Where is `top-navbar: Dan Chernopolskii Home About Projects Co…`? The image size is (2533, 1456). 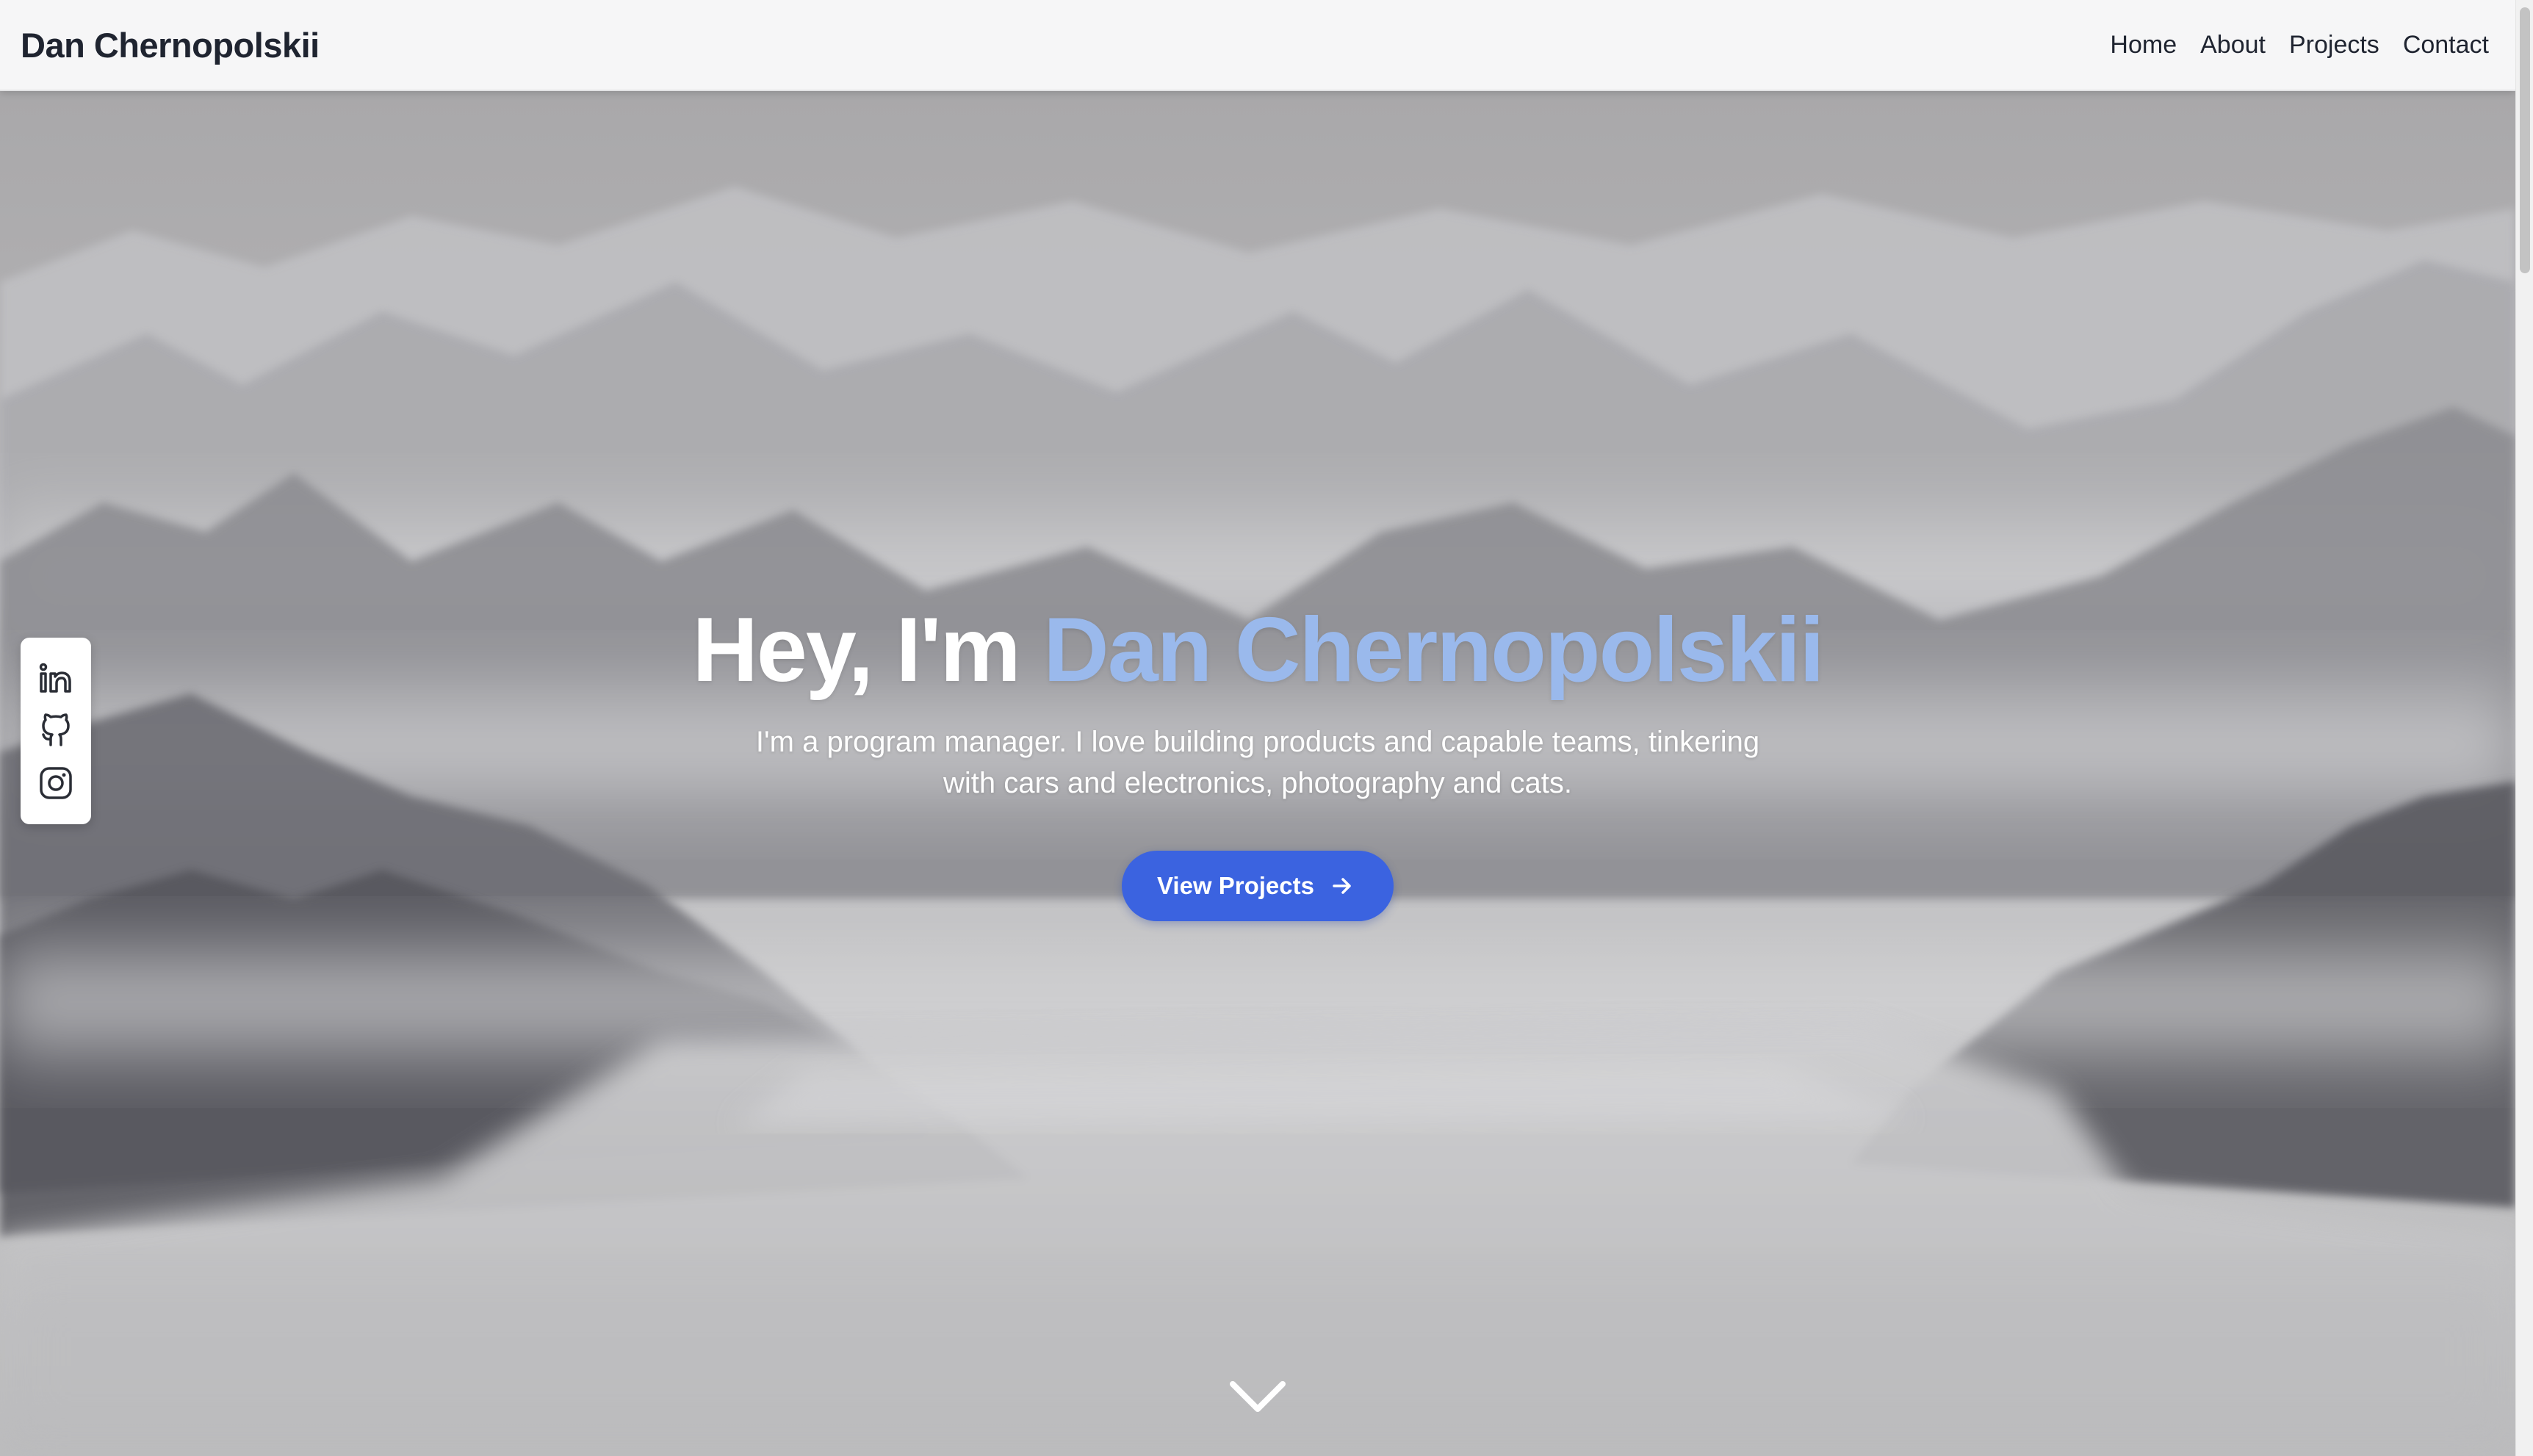
top-navbar: Dan Chernopolskii Home About Projects Co… is located at coordinates (1257, 45).